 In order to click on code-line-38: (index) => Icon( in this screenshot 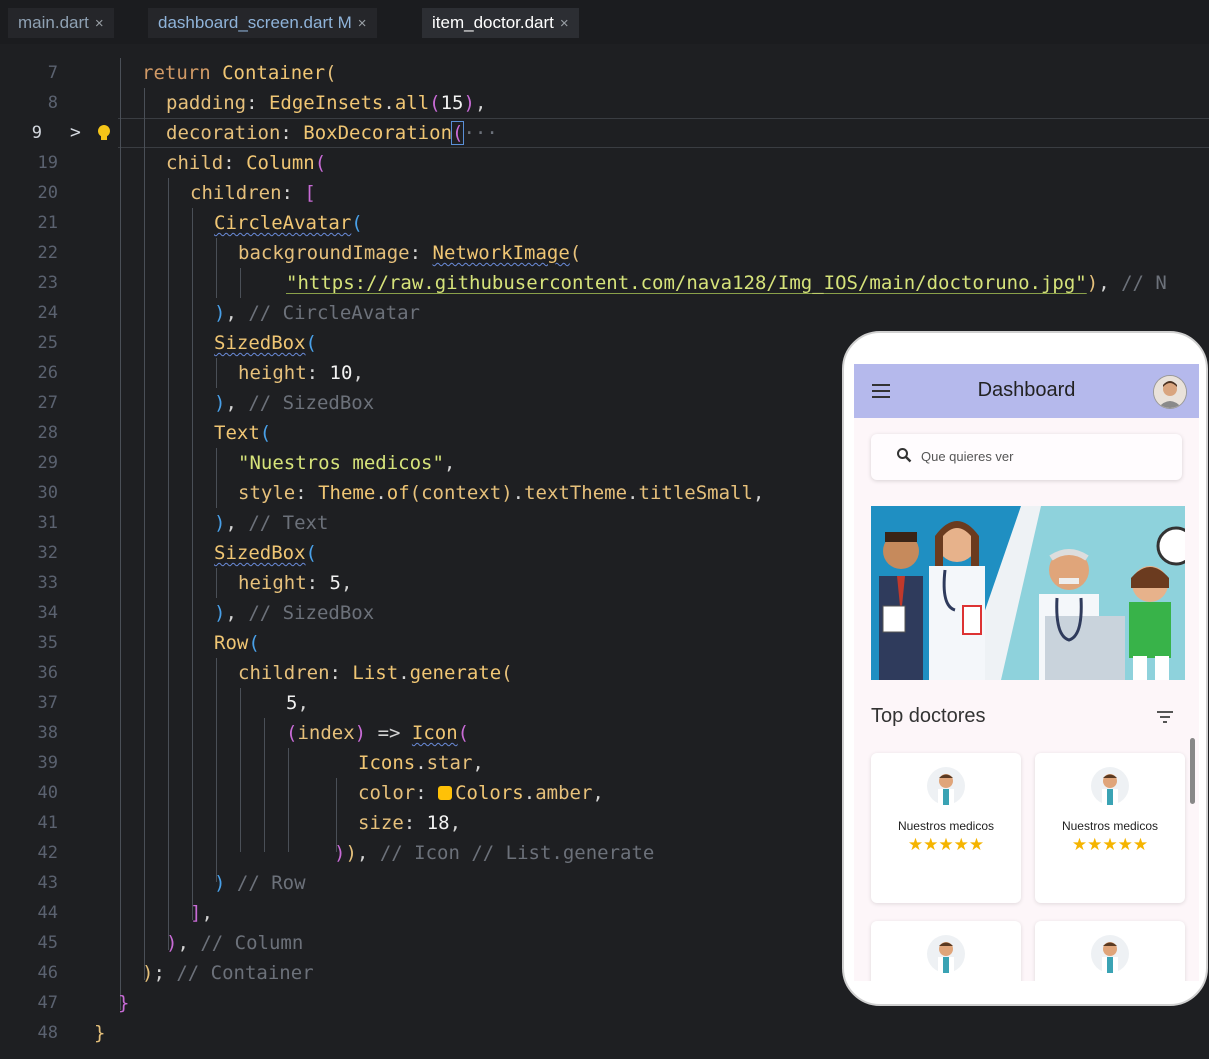, I will do `click(378, 733)`.